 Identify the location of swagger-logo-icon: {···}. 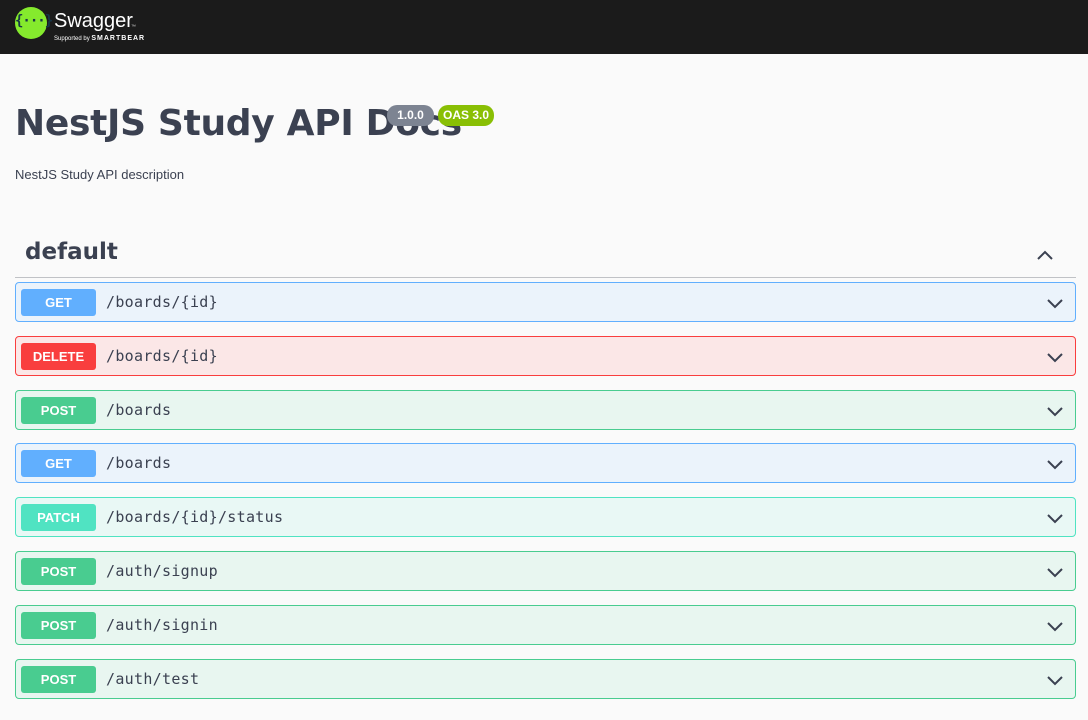
(34, 23).